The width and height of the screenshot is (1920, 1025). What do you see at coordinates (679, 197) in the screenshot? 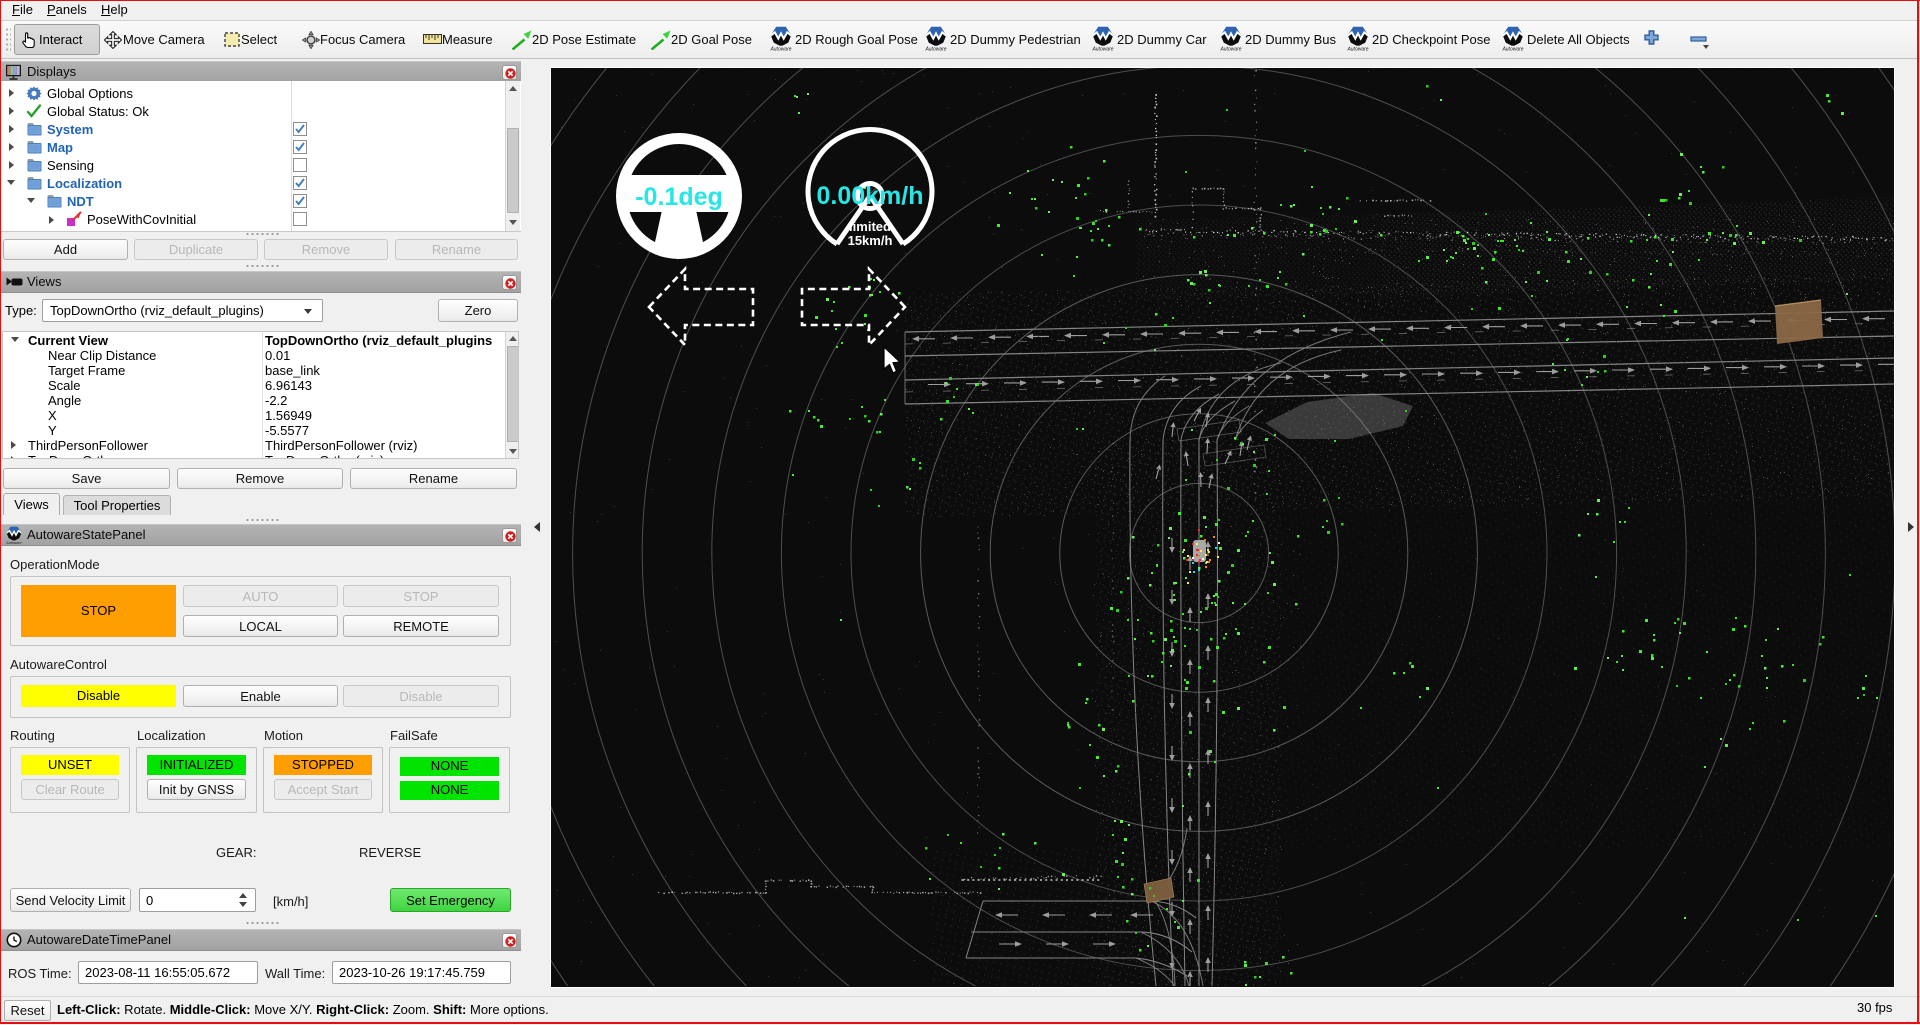
I see `svg-text: -0.1deg` at bounding box center [679, 197].